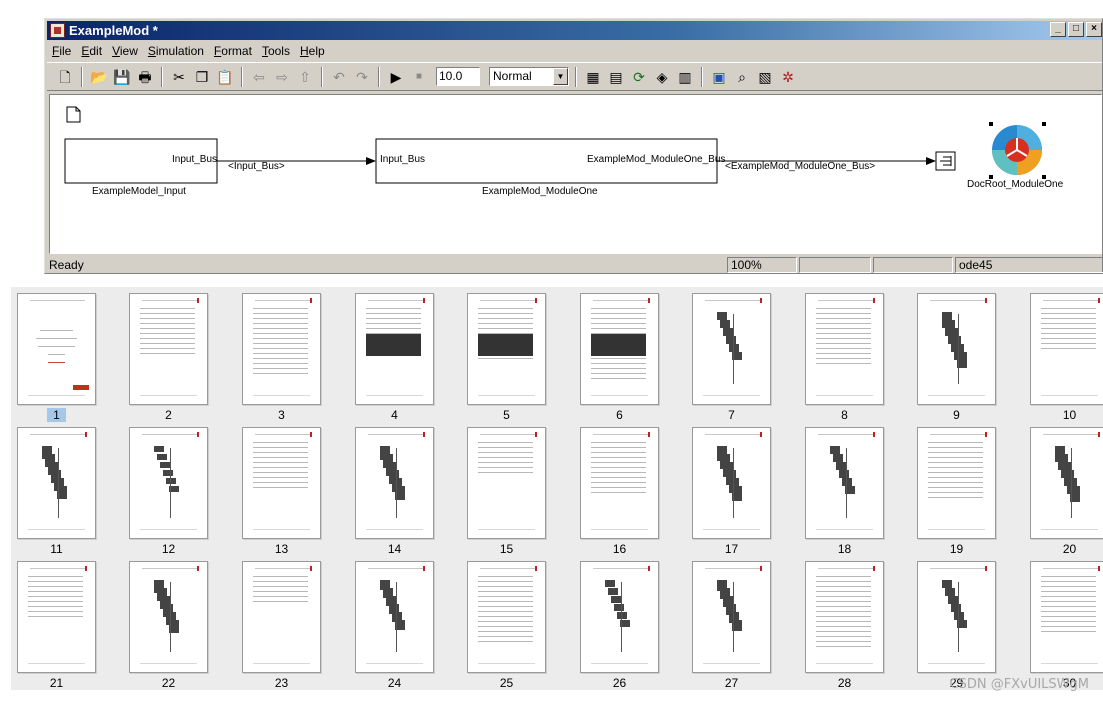  Describe the element at coordinates (312, 51) in the screenshot. I see `menu-help: Help` at that location.